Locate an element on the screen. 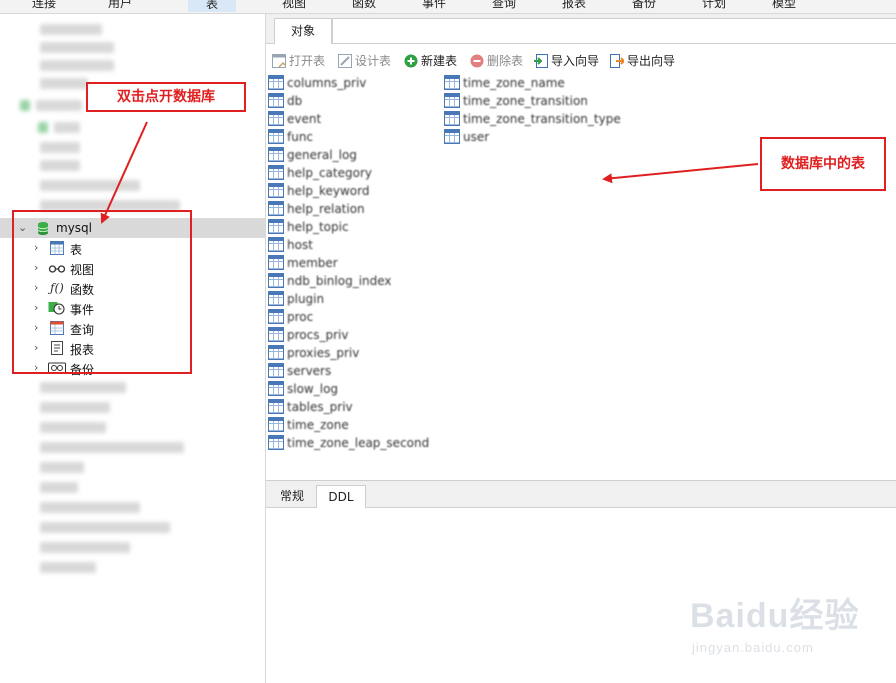  table-name: tables_priv is located at coordinates (320, 407).